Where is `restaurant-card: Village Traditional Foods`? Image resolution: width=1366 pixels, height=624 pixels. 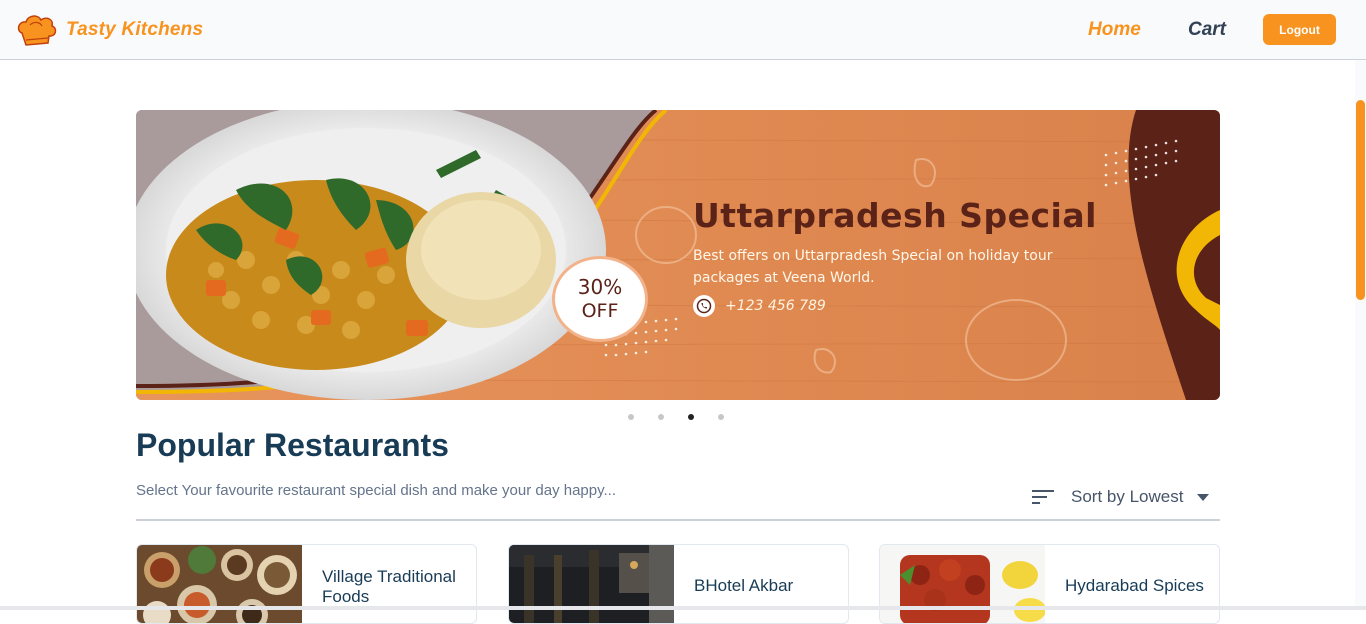
restaurant-card: Village Traditional Foods is located at coordinates (306, 584).